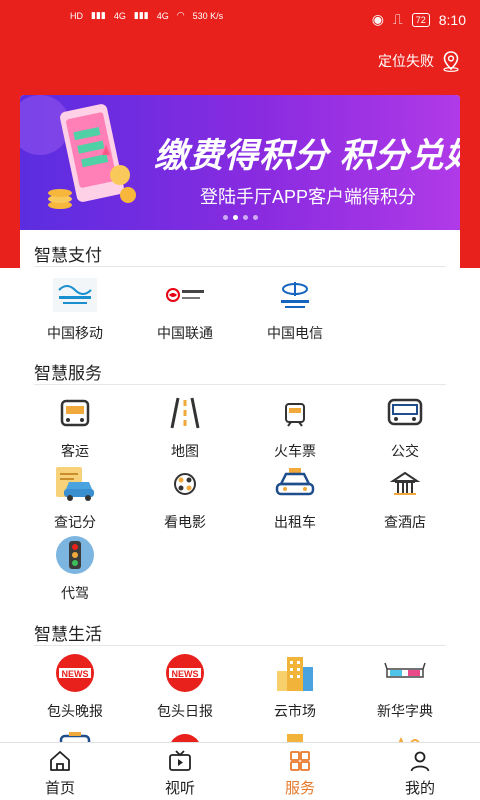  What do you see at coordinates (405, 451) in the screenshot?
I see `grid-item-label: 公交` at bounding box center [405, 451].